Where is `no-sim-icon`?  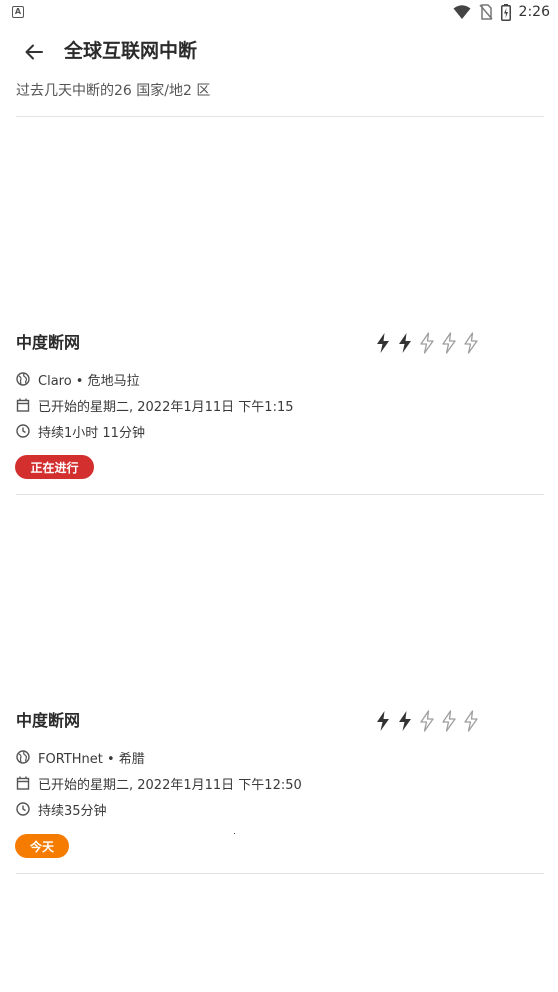 no-sim-icon is located at coordinates (485, 12).